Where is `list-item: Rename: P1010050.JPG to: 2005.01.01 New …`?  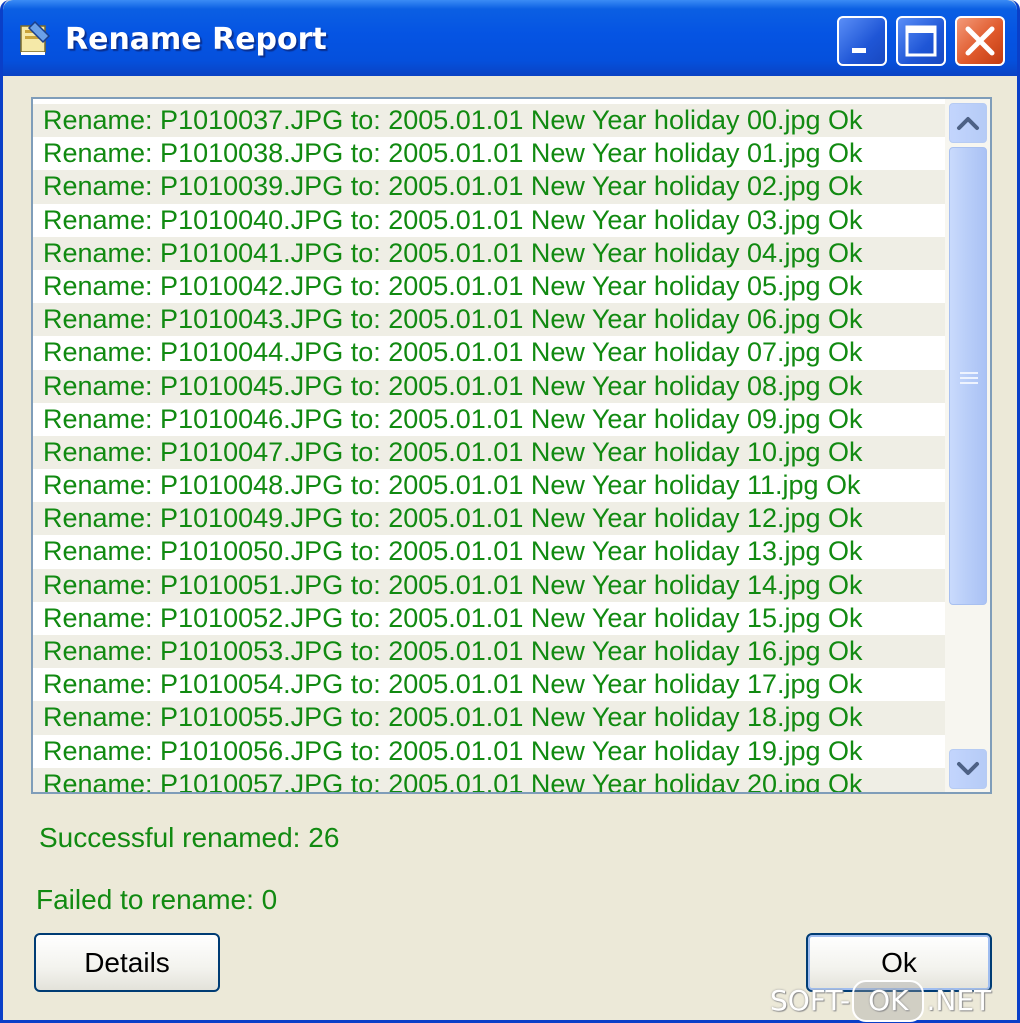 list-item: Rename: P1010050.JPG to: 2005.01.01 New … is located at coordinates (489, 552).